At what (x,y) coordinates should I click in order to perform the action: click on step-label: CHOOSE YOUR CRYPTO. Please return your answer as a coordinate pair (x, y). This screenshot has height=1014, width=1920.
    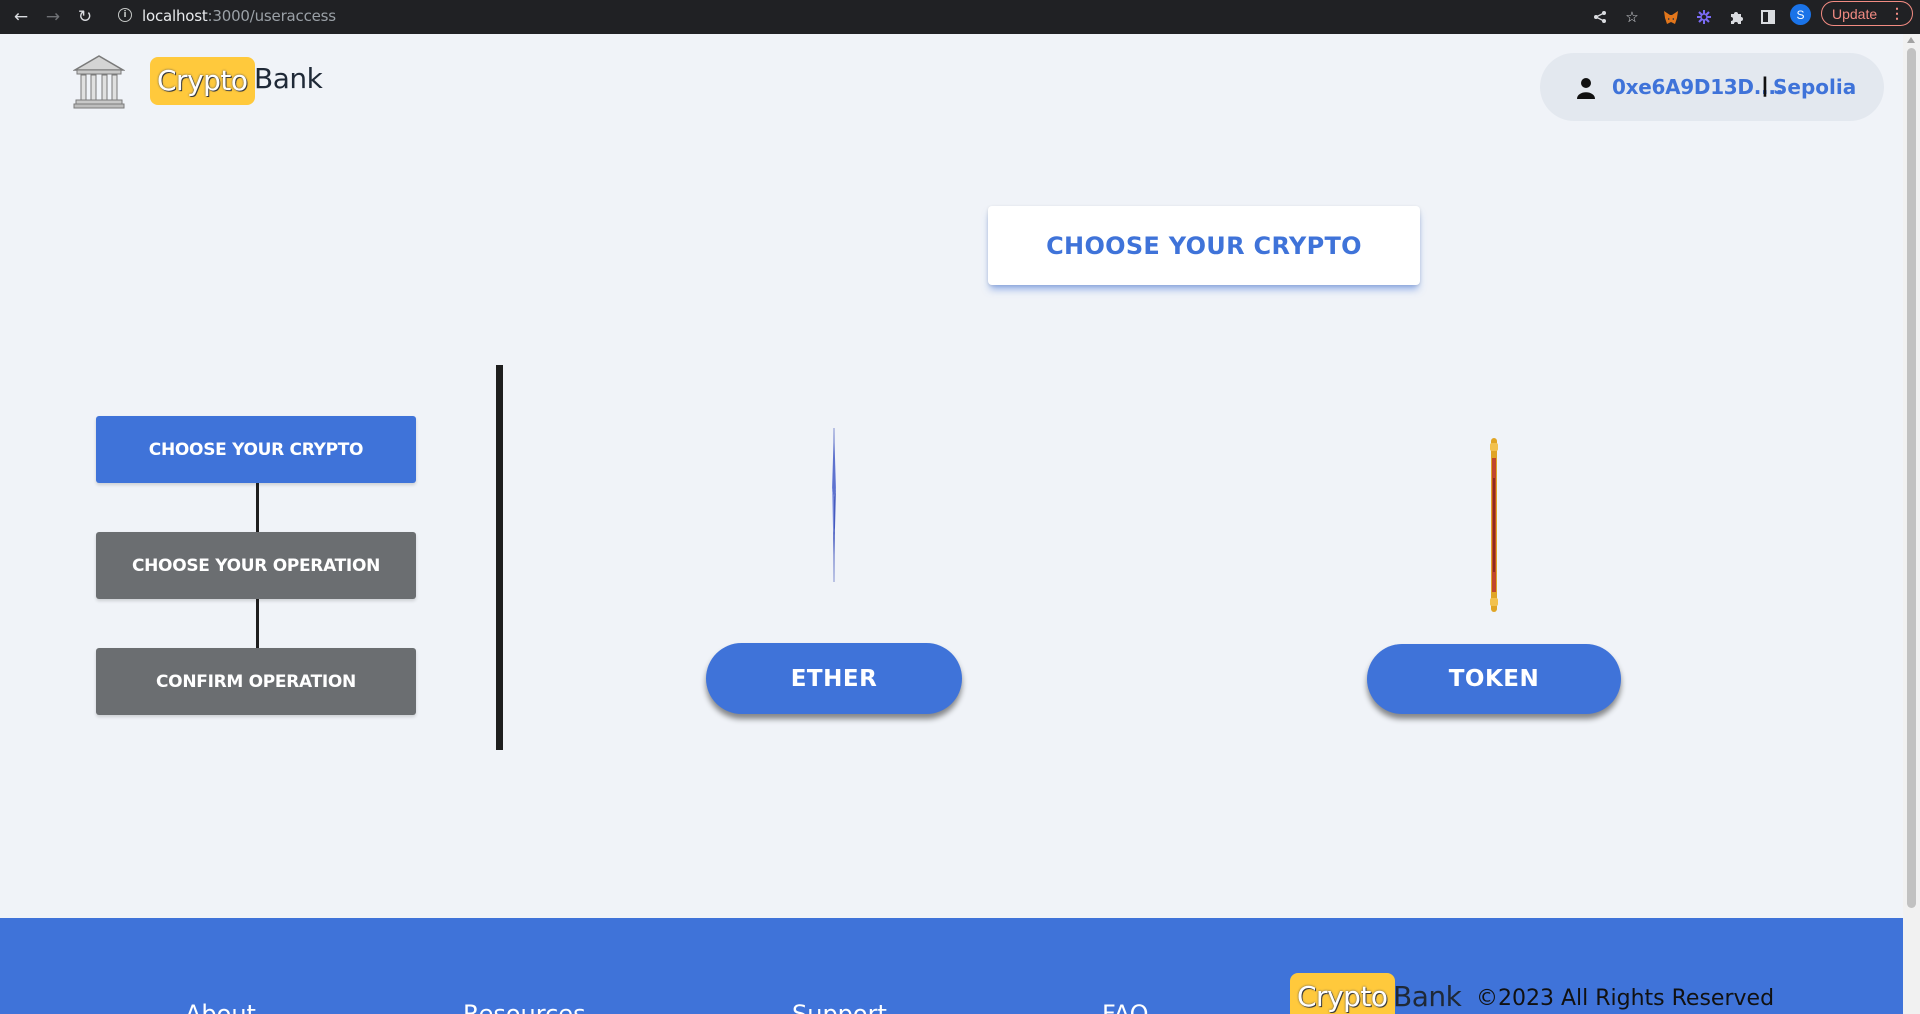
    Looking at the image, I should click on (256, 449).